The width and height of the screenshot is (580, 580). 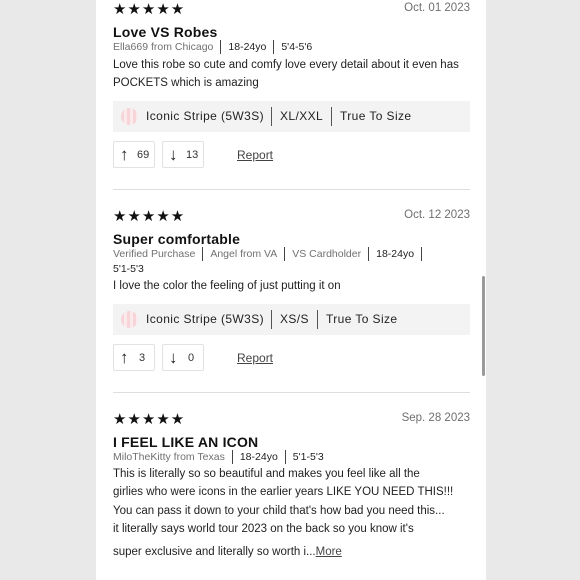 What do you see at coordinates (192, 155) in the screenshot?
I see `downvote-count: 13` at bounding box center [192, 155].